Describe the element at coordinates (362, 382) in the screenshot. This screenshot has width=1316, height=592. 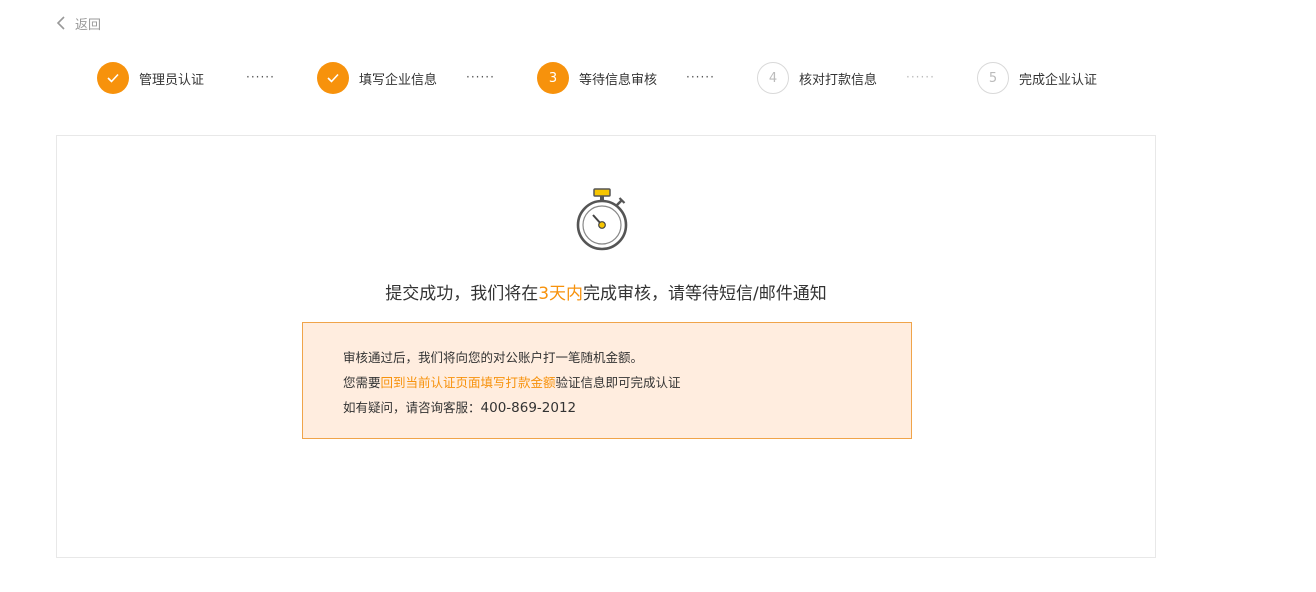
I see `notice-line-2-prefix: 您需要` at that location.